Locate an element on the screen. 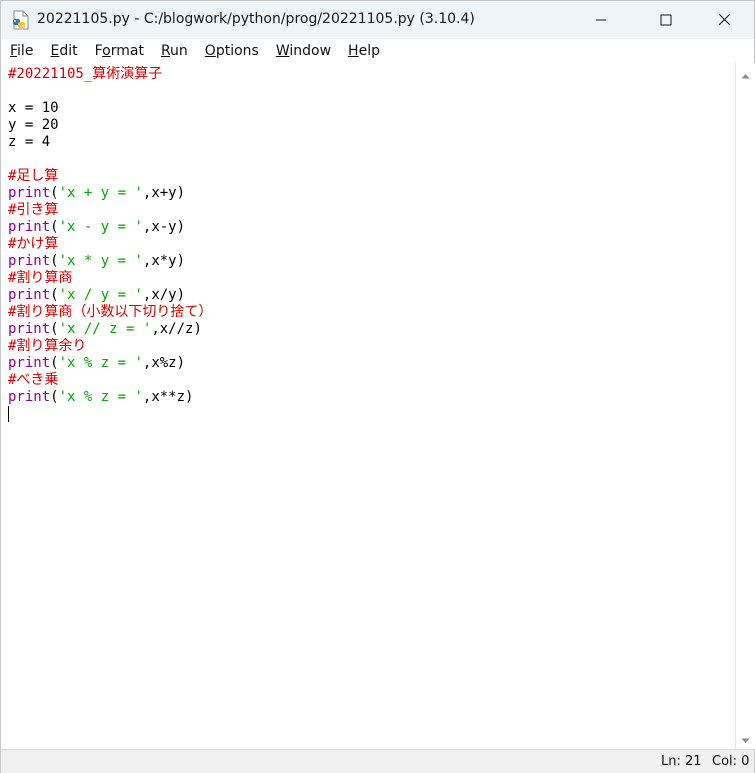 The image size is (755, 773). minimize-icon is located at coordinates (601, 20).